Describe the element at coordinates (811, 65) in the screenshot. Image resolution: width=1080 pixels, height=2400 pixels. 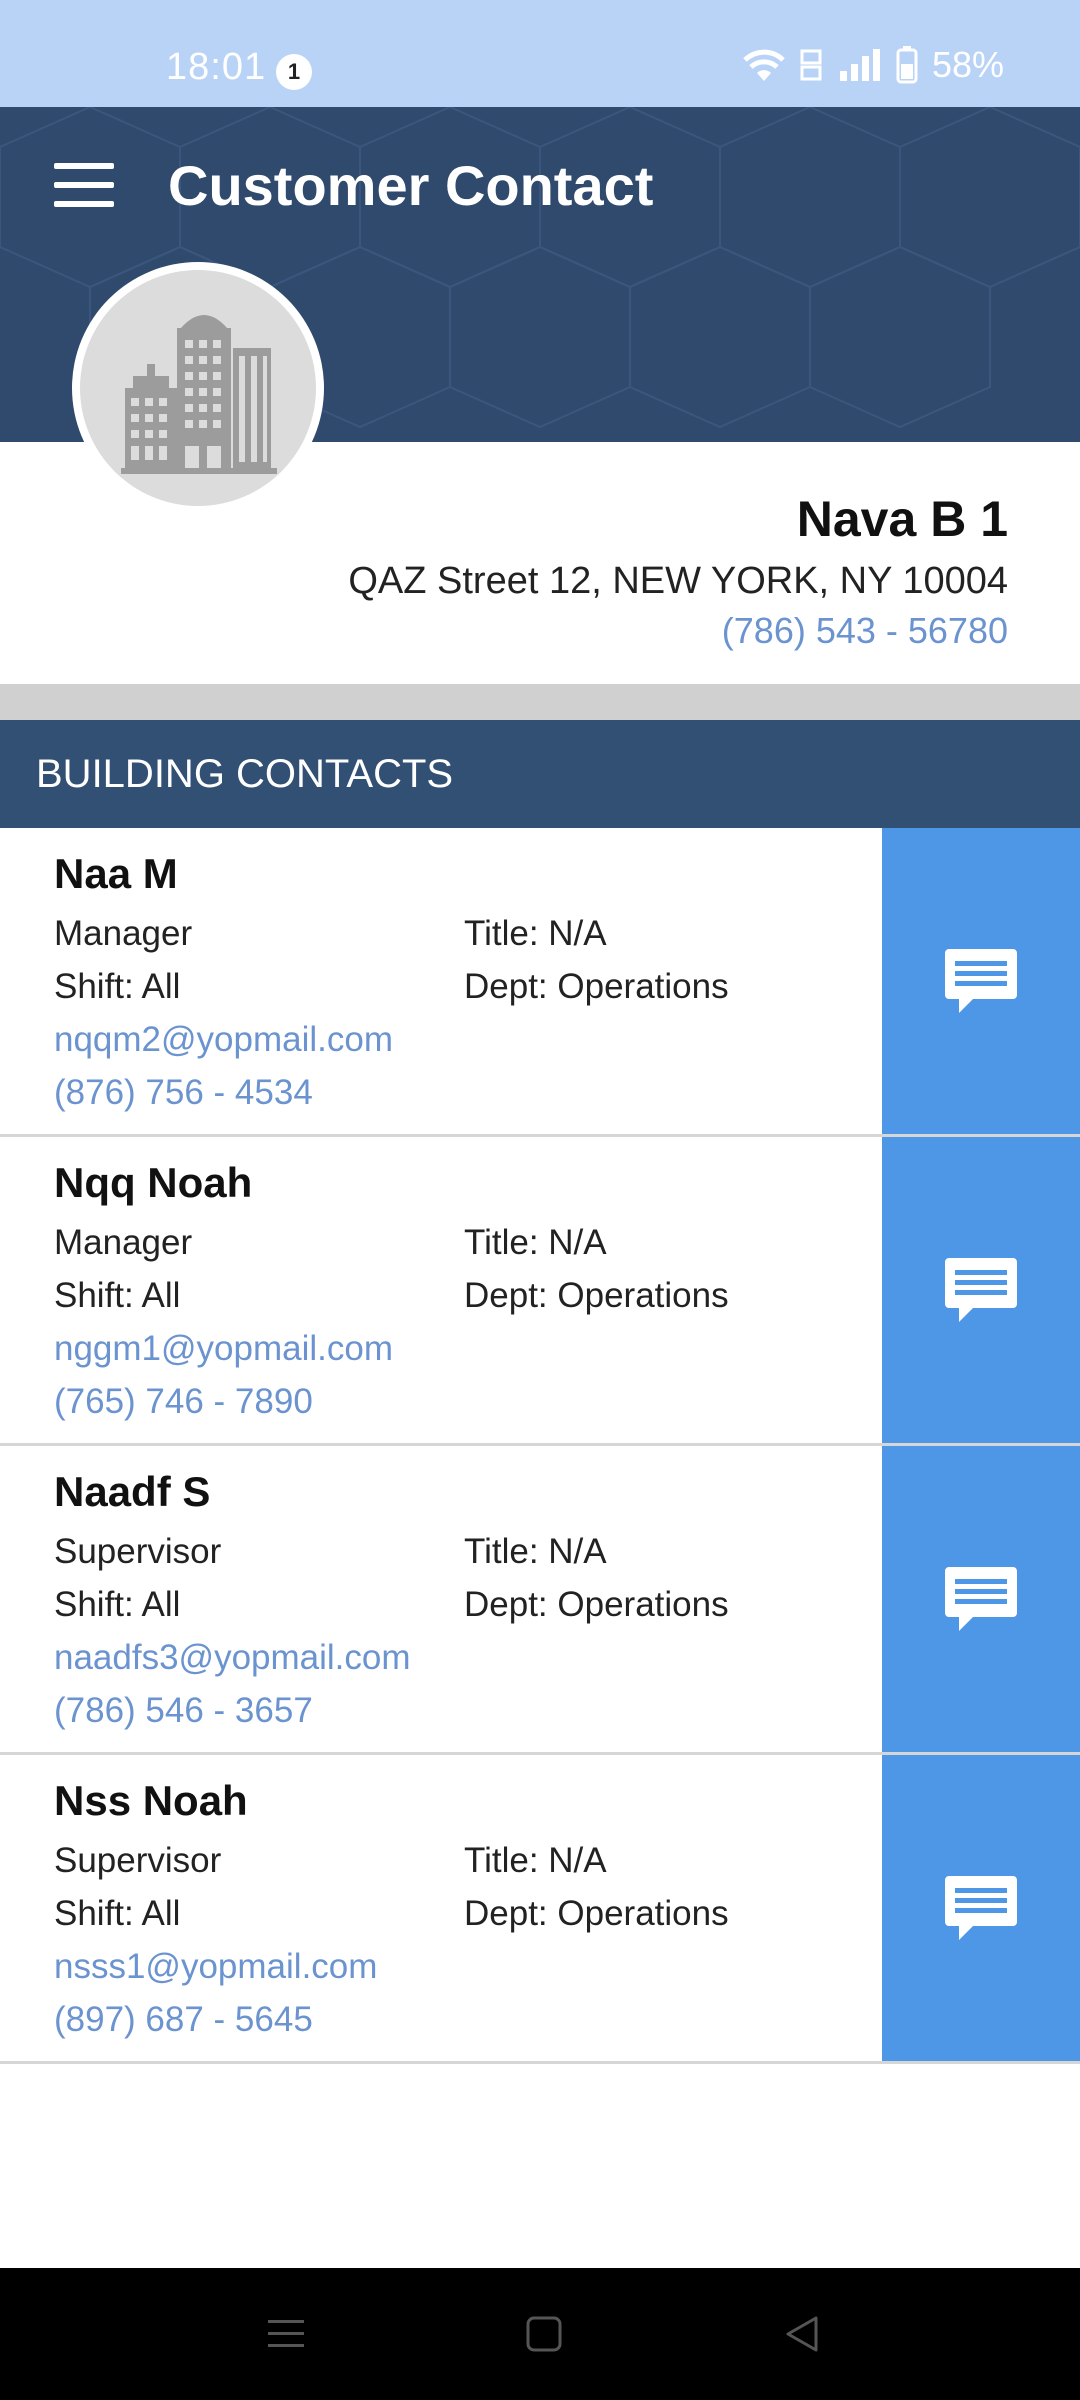
I see `volte-icon` at that location.